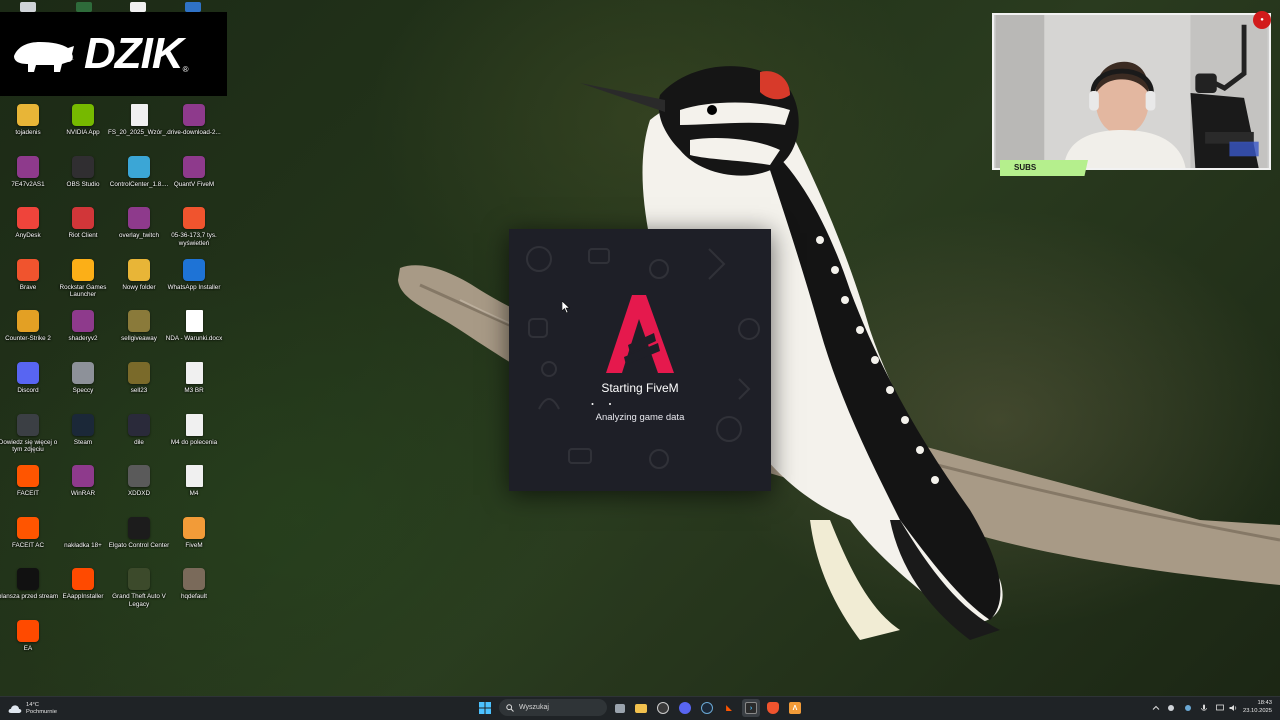  Describe the element at coordinates (83, 388) in the screenshot. I see `desktop-icon: Speccy` at that location.